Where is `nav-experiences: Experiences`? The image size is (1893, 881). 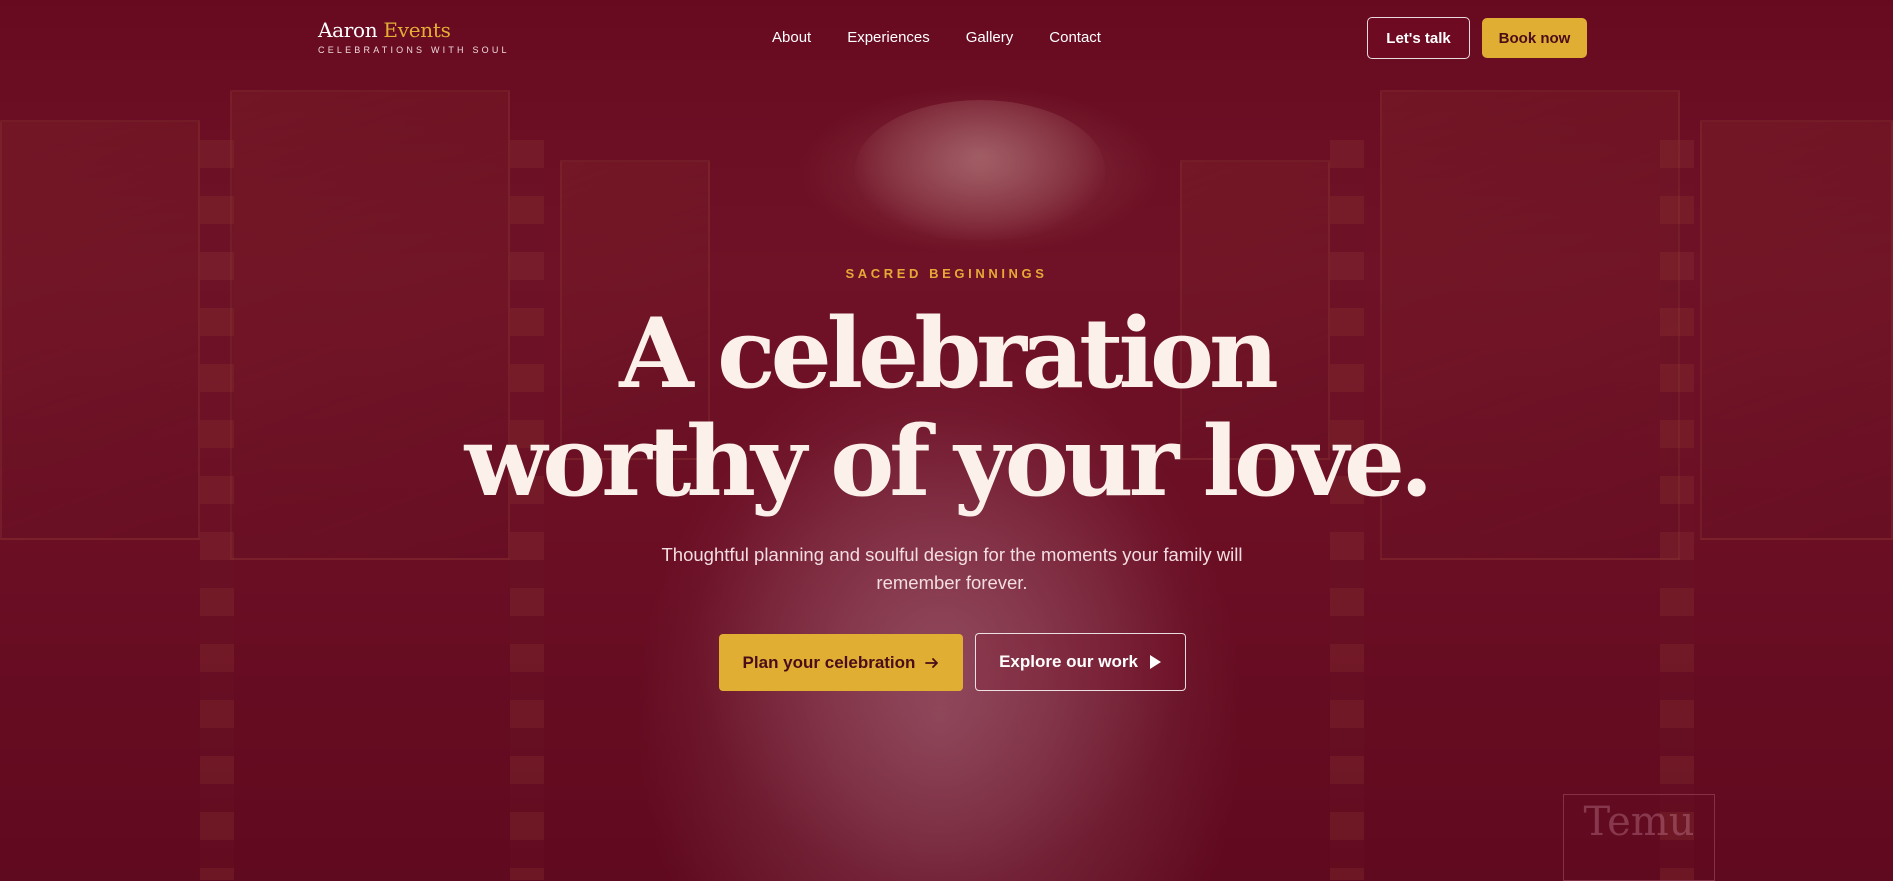
nav-experiences: Experiences is located at coordinates (888, 37).